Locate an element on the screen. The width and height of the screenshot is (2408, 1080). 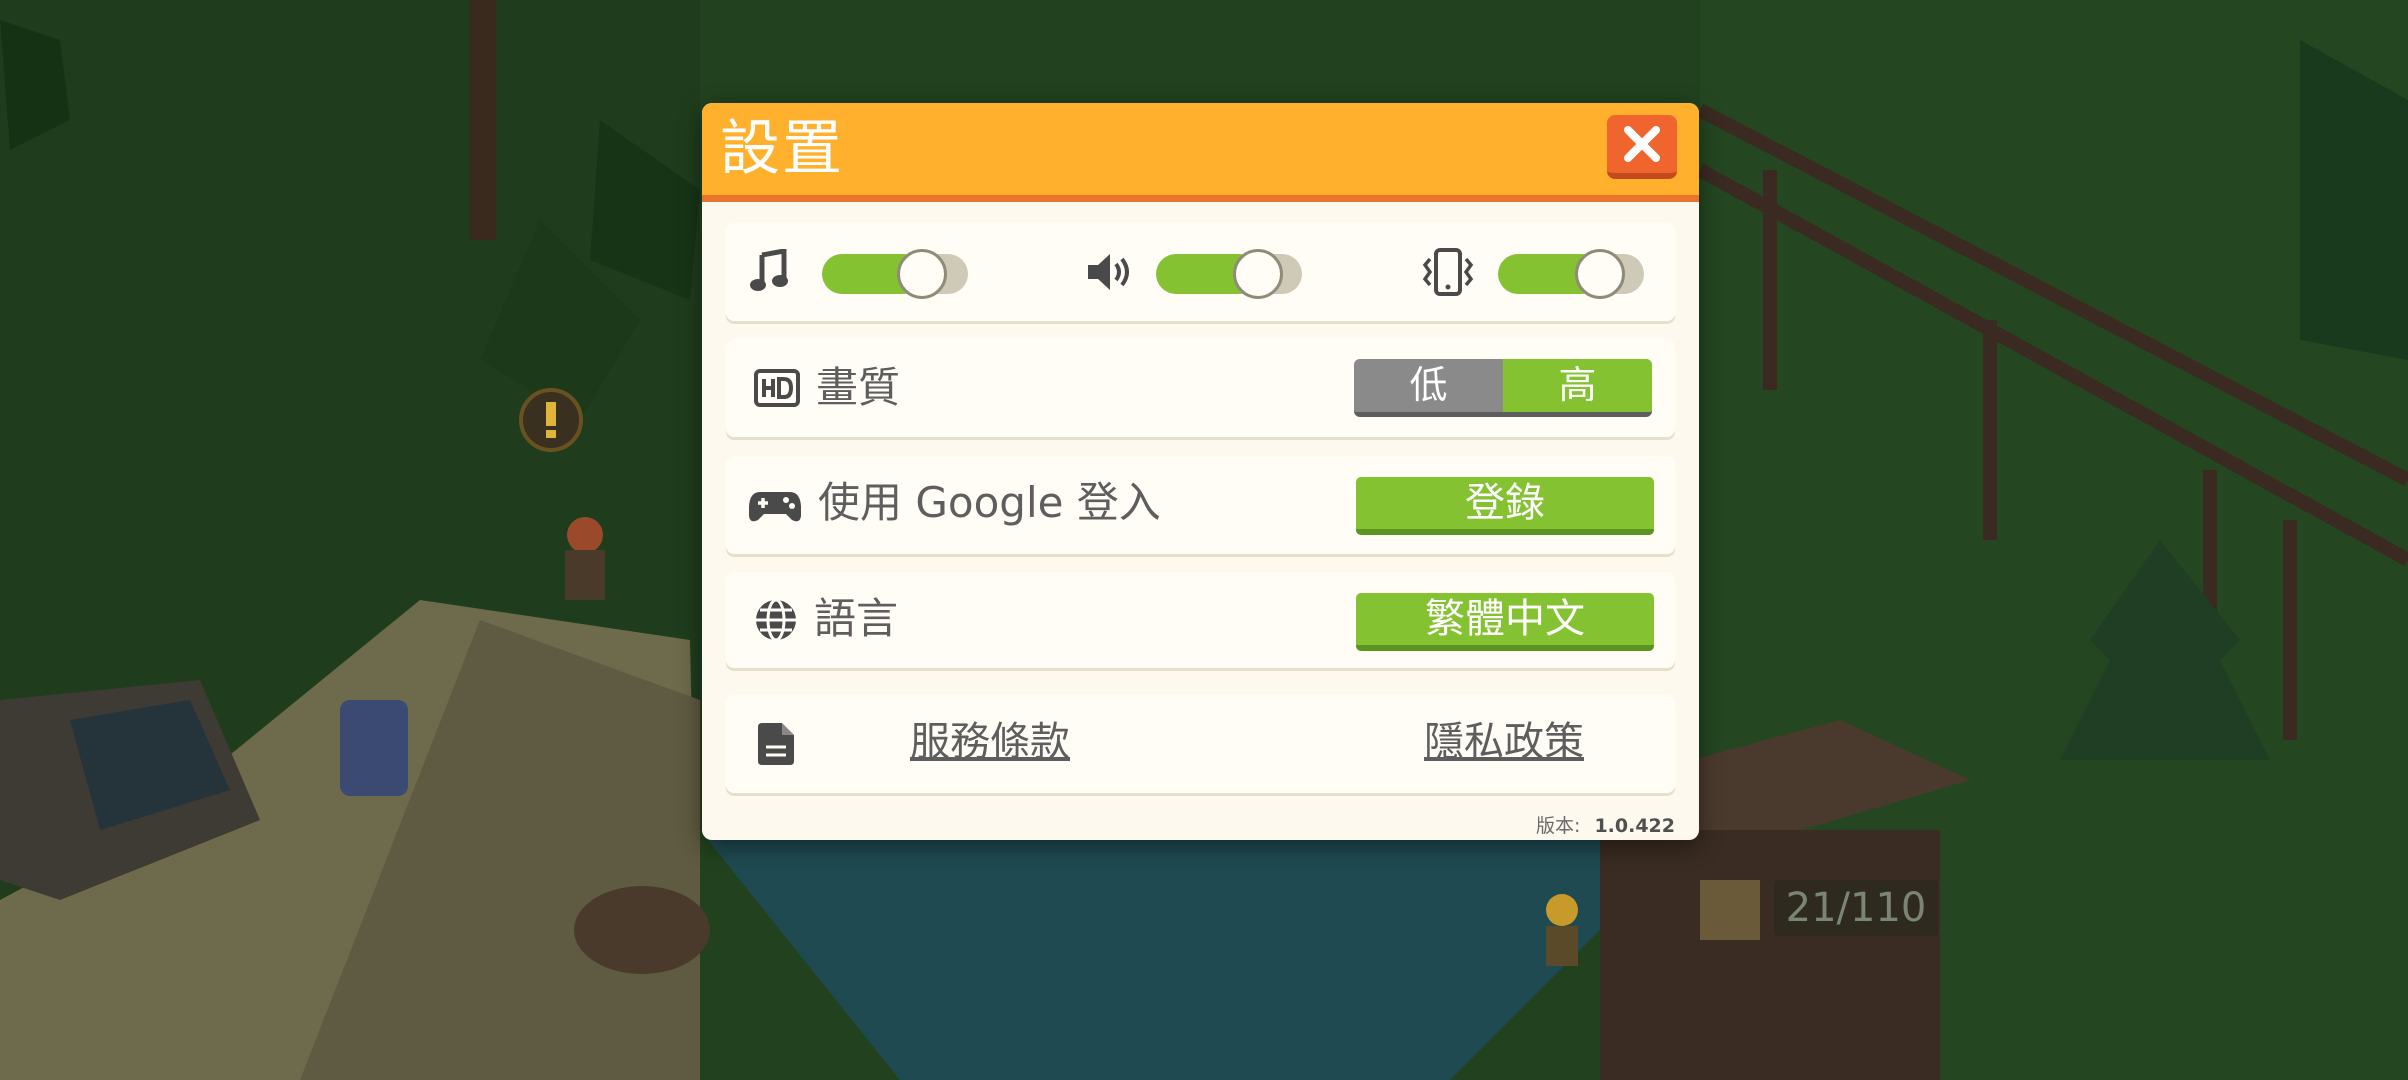
version-value: 1.0.422 is located at coordinates (1634, 826).